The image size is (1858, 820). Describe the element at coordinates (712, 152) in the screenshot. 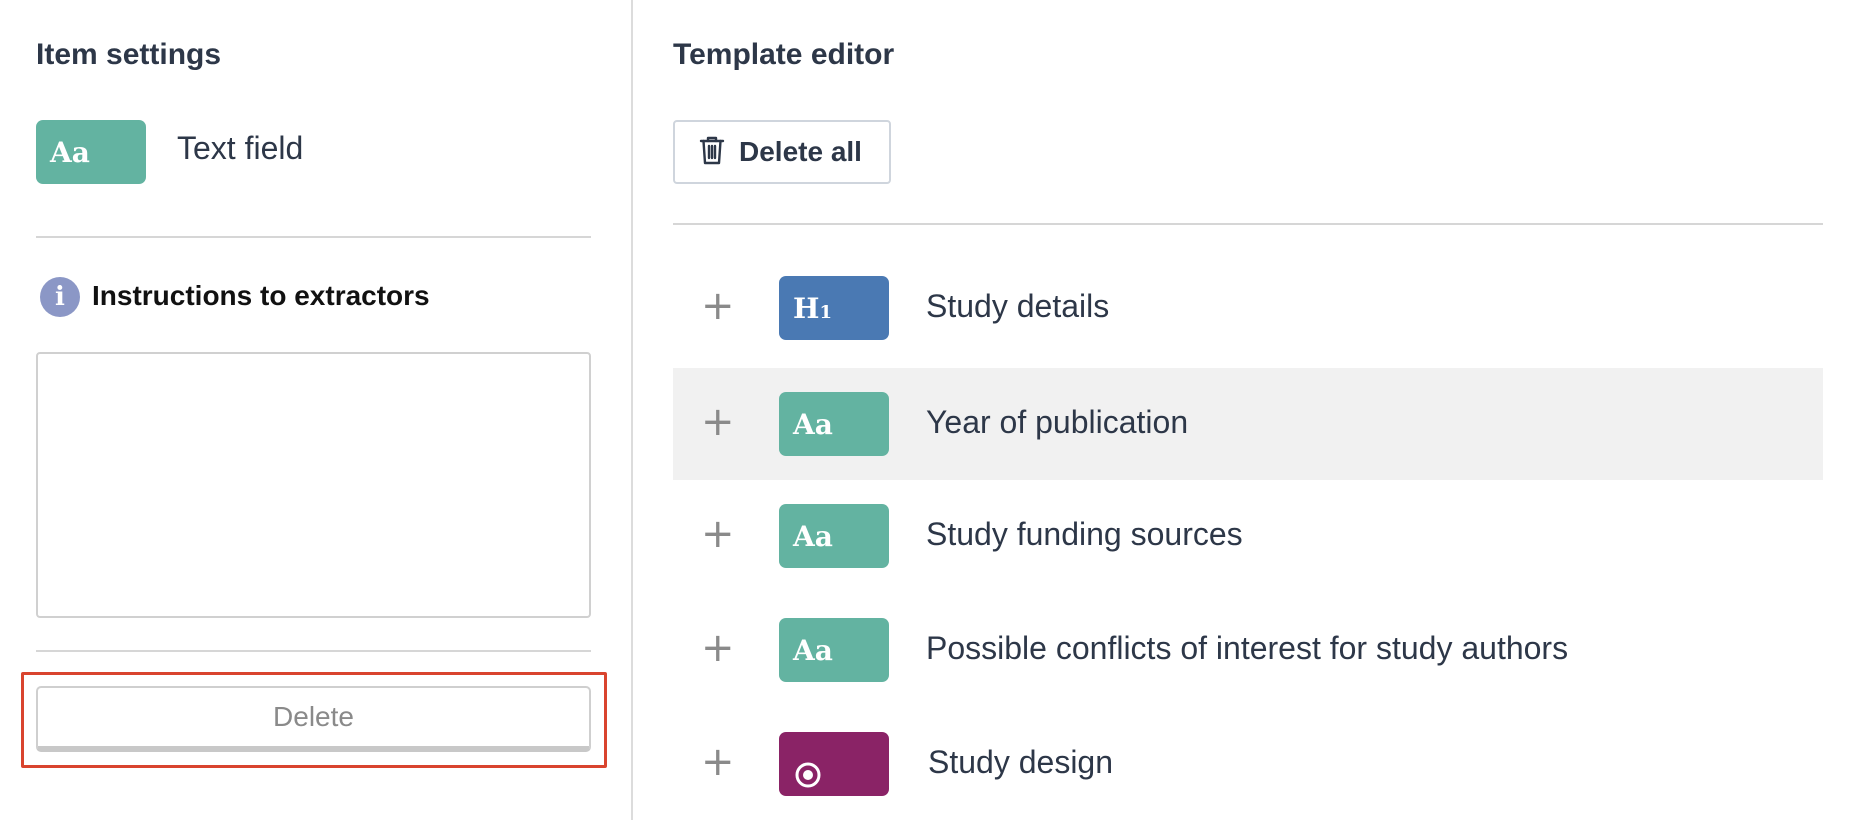

I see `trash-icon` at that location.